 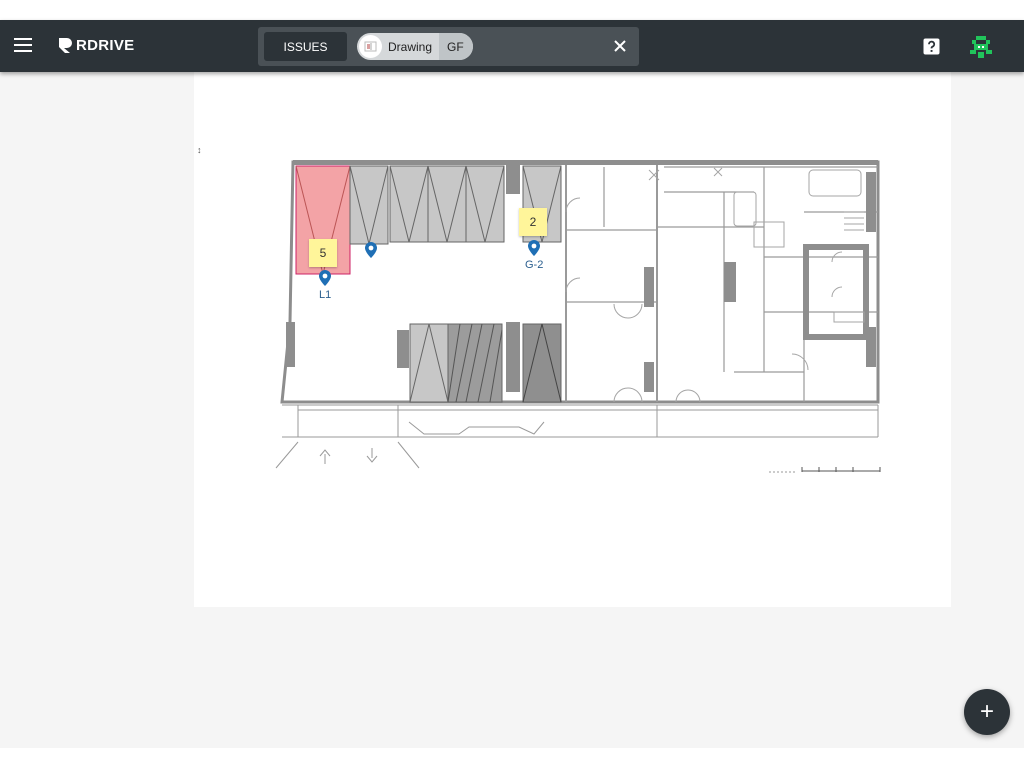 I want to click on brand-logo: RDRIVE, so click(x=95, y=45).